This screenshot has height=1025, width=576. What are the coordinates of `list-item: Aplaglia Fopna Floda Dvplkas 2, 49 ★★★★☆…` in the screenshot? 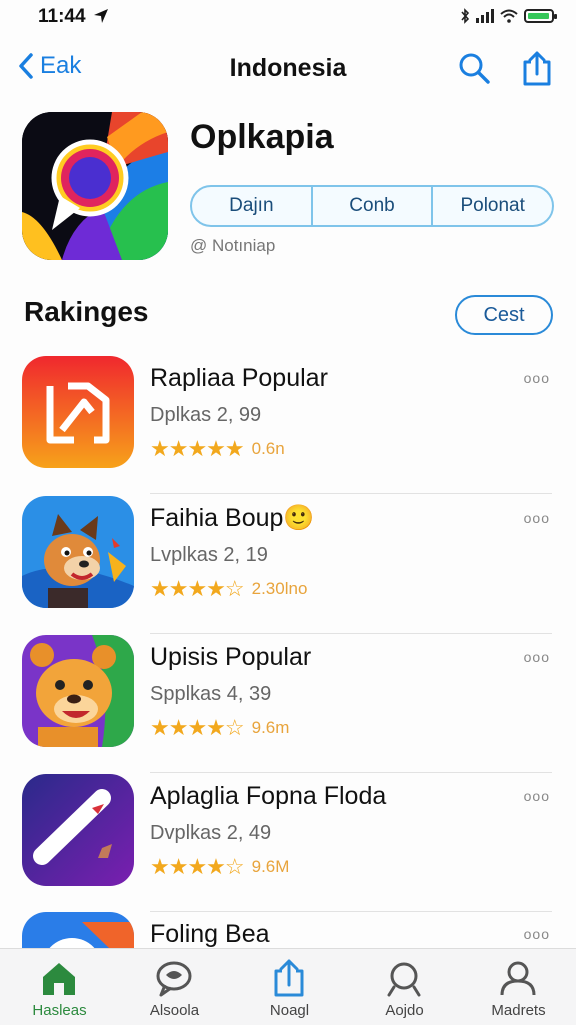 It's located at (288, 843).